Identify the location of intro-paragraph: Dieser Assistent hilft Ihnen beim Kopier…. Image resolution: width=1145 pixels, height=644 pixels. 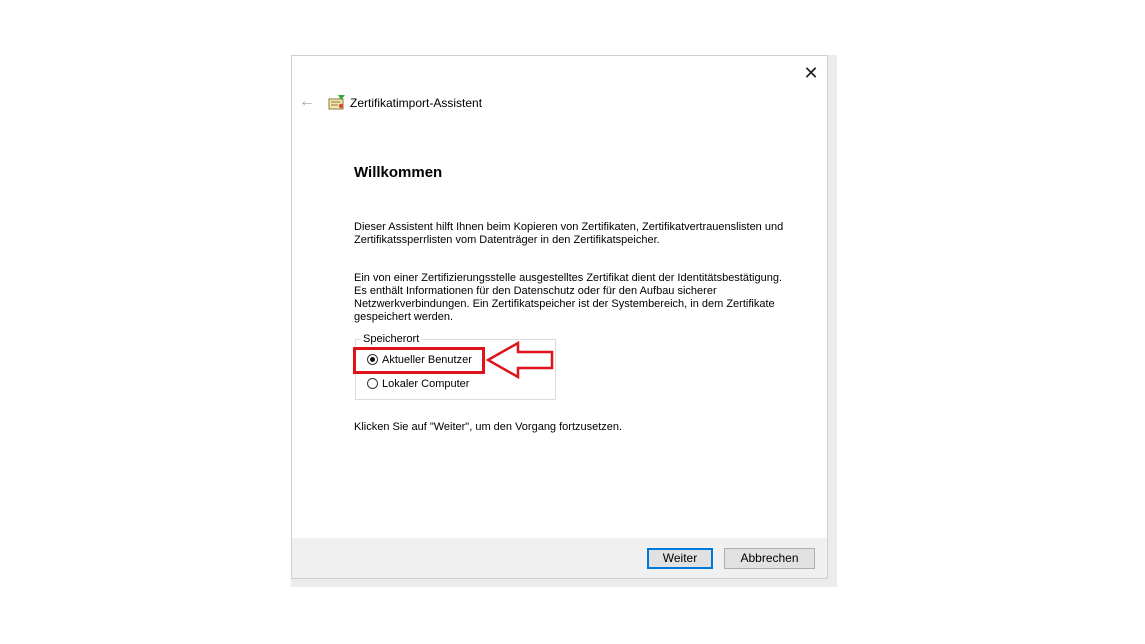
(569, 233).